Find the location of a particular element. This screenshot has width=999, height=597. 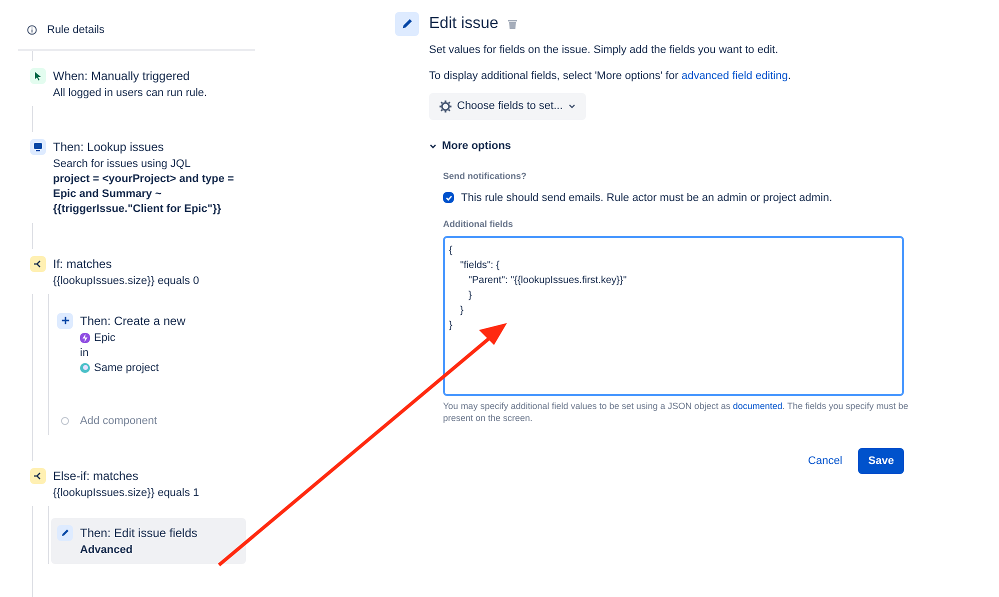

more-options-toggle: More options is located at coordinates (470, 146).